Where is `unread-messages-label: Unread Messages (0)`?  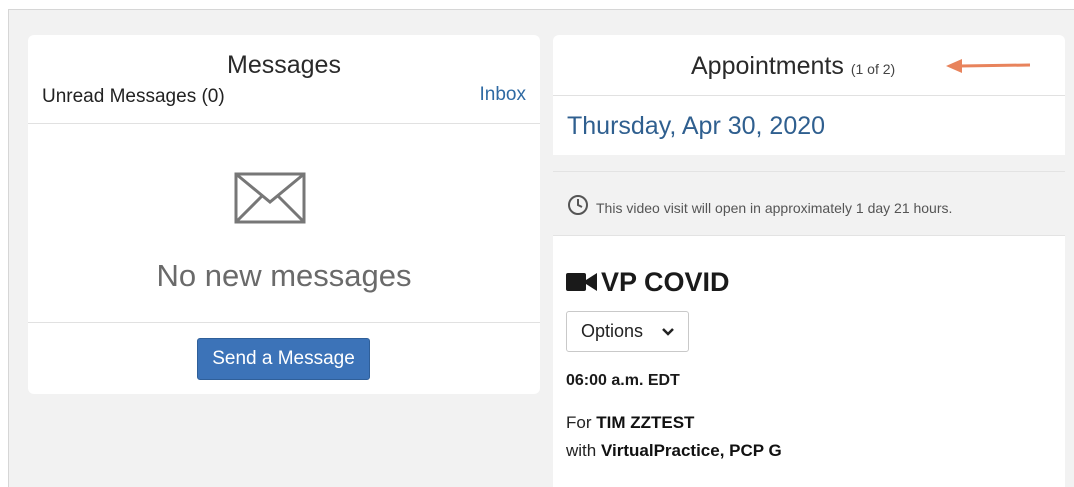
unread-messages-label: Unread Messages (0) is located at coordinates (133, 96).